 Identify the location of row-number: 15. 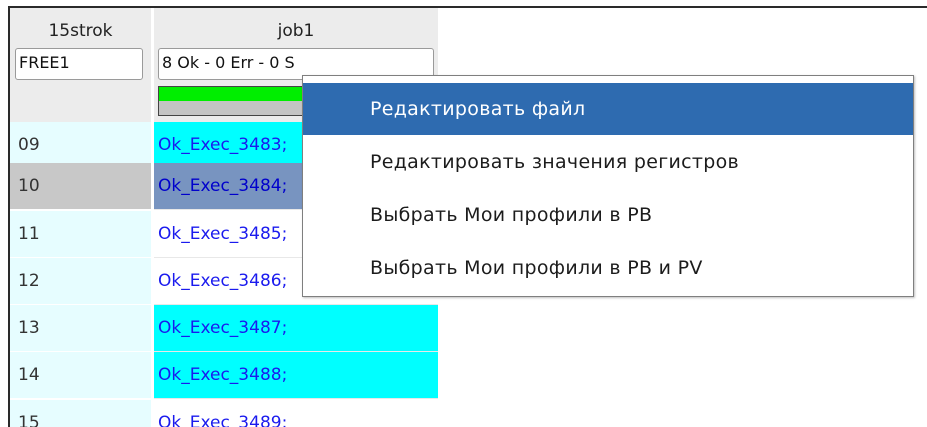
(80, 413).